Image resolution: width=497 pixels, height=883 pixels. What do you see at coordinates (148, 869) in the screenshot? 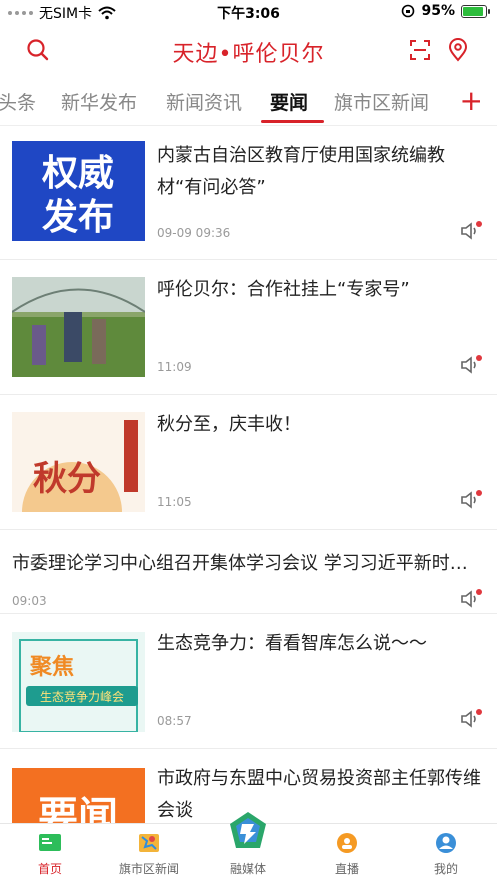
I see `tabbar-label: 旗市区新闻` at bounding box center [148, 869].